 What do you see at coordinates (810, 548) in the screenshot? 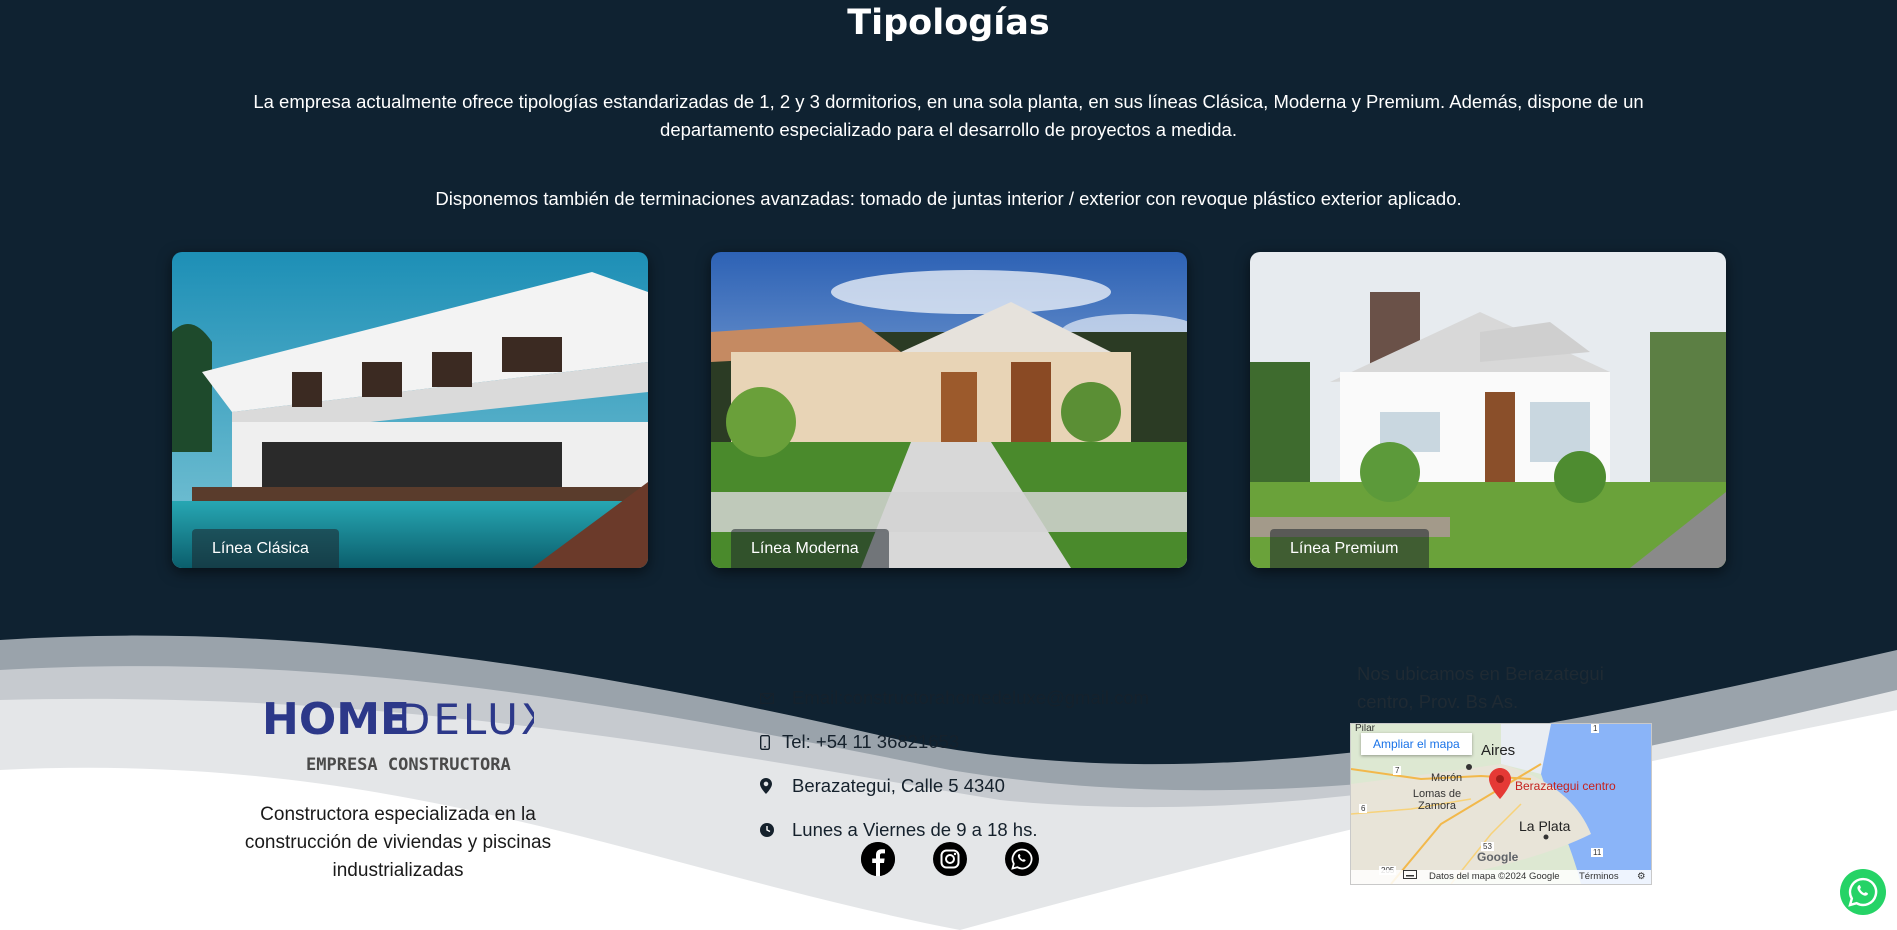
I see `card-label: Línea Moderna` at bounding box center [810, 548].